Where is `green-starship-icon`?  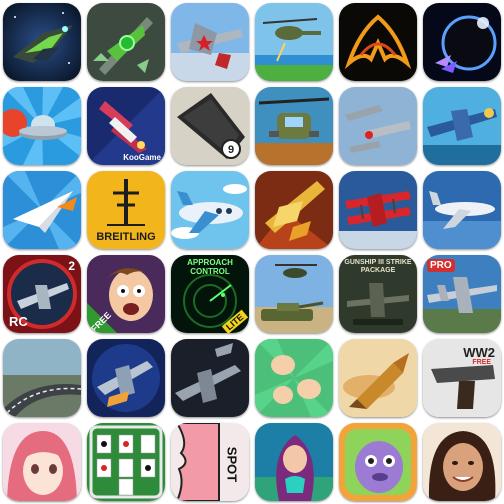
green-starship-icon is located at coordinates (126, 42).